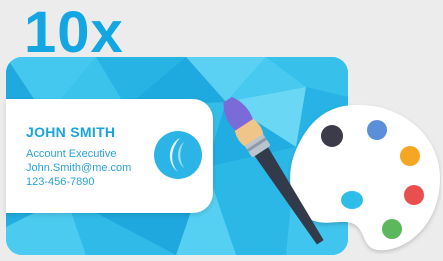 This screenshot has height=261, width=443. I want to click on contact-title: Account Executive, so click(71, 154).